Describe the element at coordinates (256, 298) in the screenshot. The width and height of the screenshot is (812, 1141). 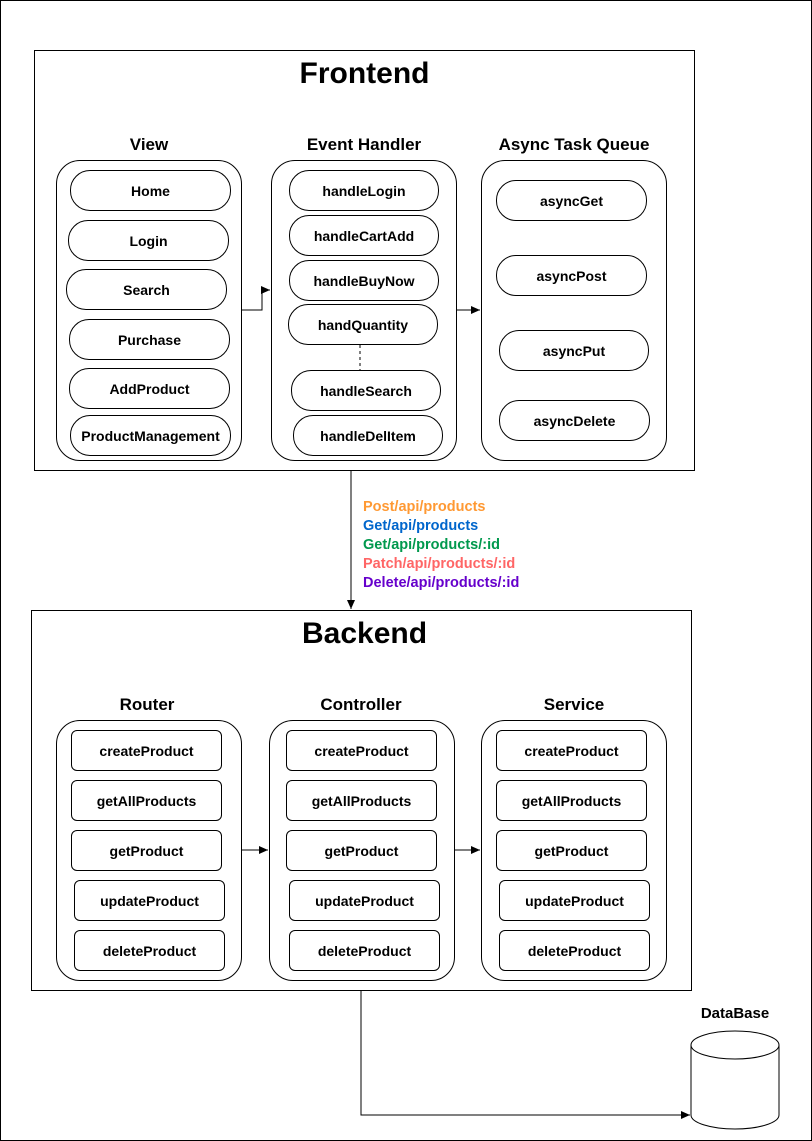
I see `arrow-view-to-handler` at that location.